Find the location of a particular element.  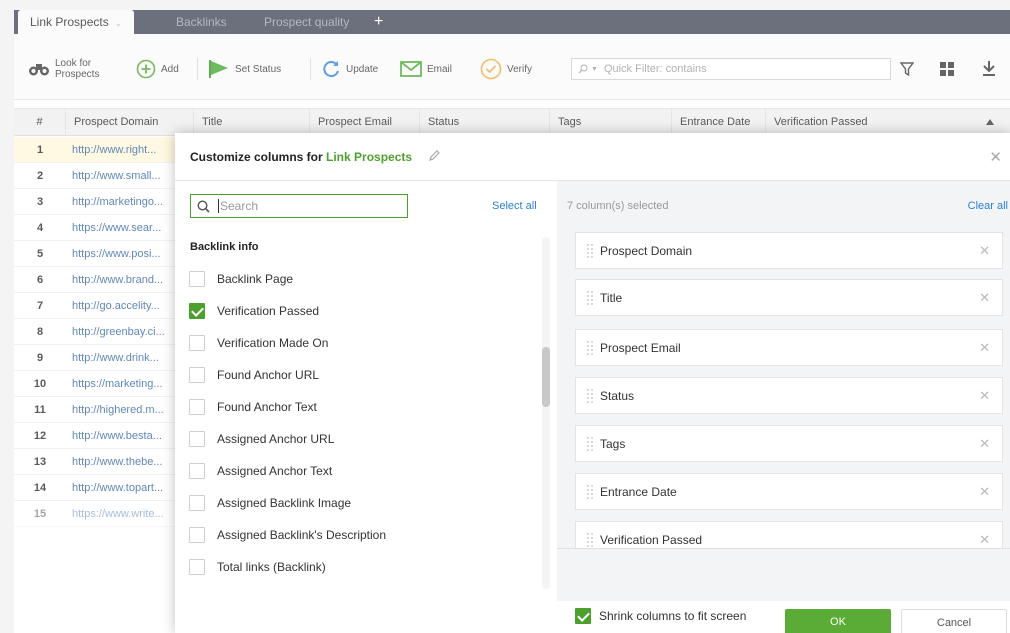

look-for-prospects-button: Look for Prospects is located at coordinates (63, 69).